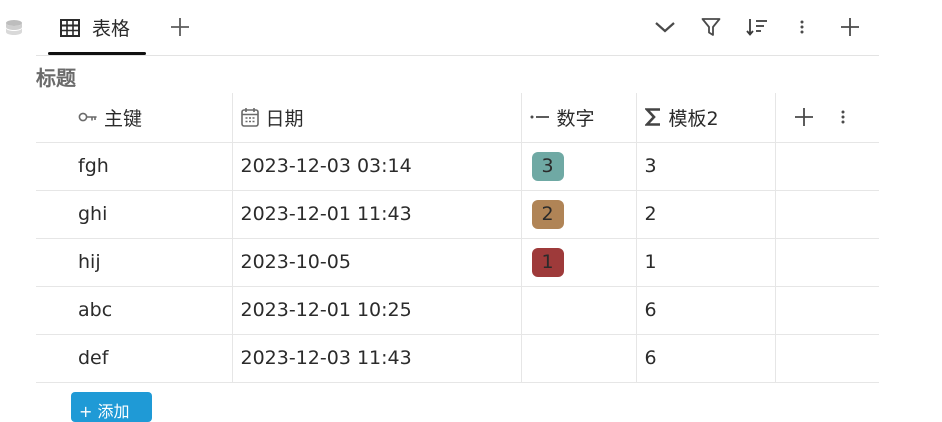 This screenshot has height=422, width=942. Describe the element at coordinates (539, 117) in the screenshot. I see `number-icon` at that location.